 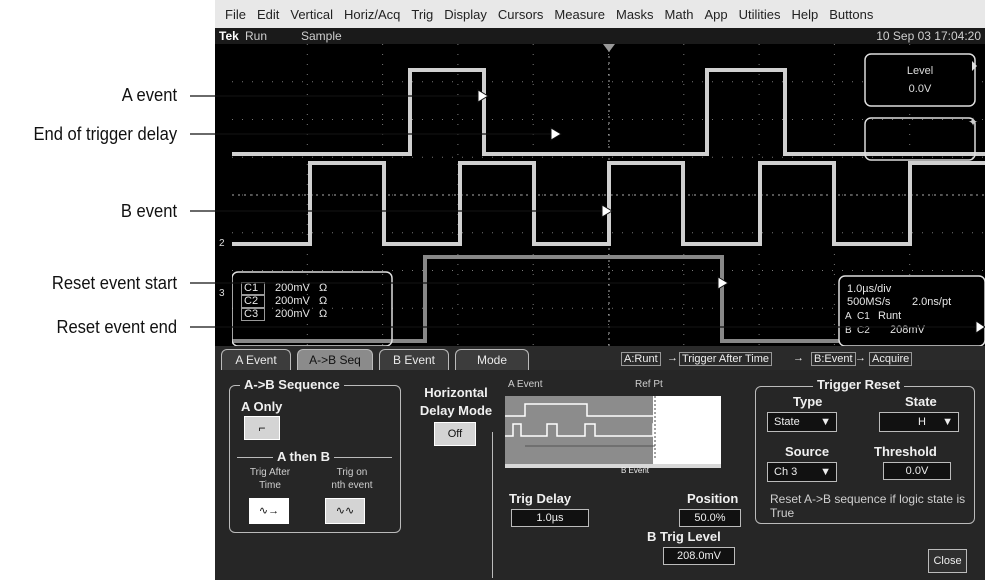 What do you see at coordinates (922, 422) in the screenshot?
I see `reset-state-value: H` at bounding box center [922, 422].